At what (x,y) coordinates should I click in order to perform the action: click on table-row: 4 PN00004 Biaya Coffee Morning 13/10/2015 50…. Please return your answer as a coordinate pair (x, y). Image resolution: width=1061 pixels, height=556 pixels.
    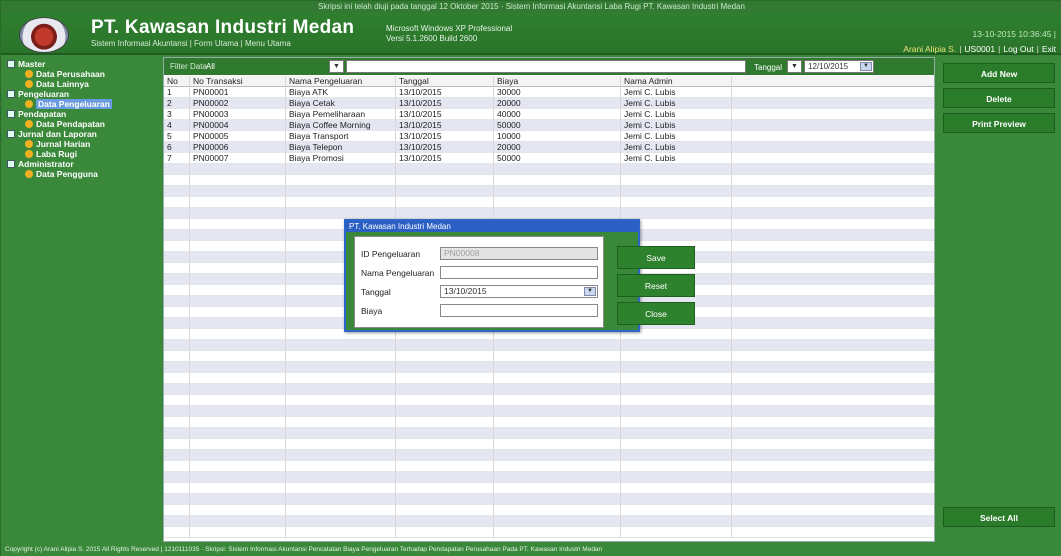
    Looking at the image, I should click on (549, 125).